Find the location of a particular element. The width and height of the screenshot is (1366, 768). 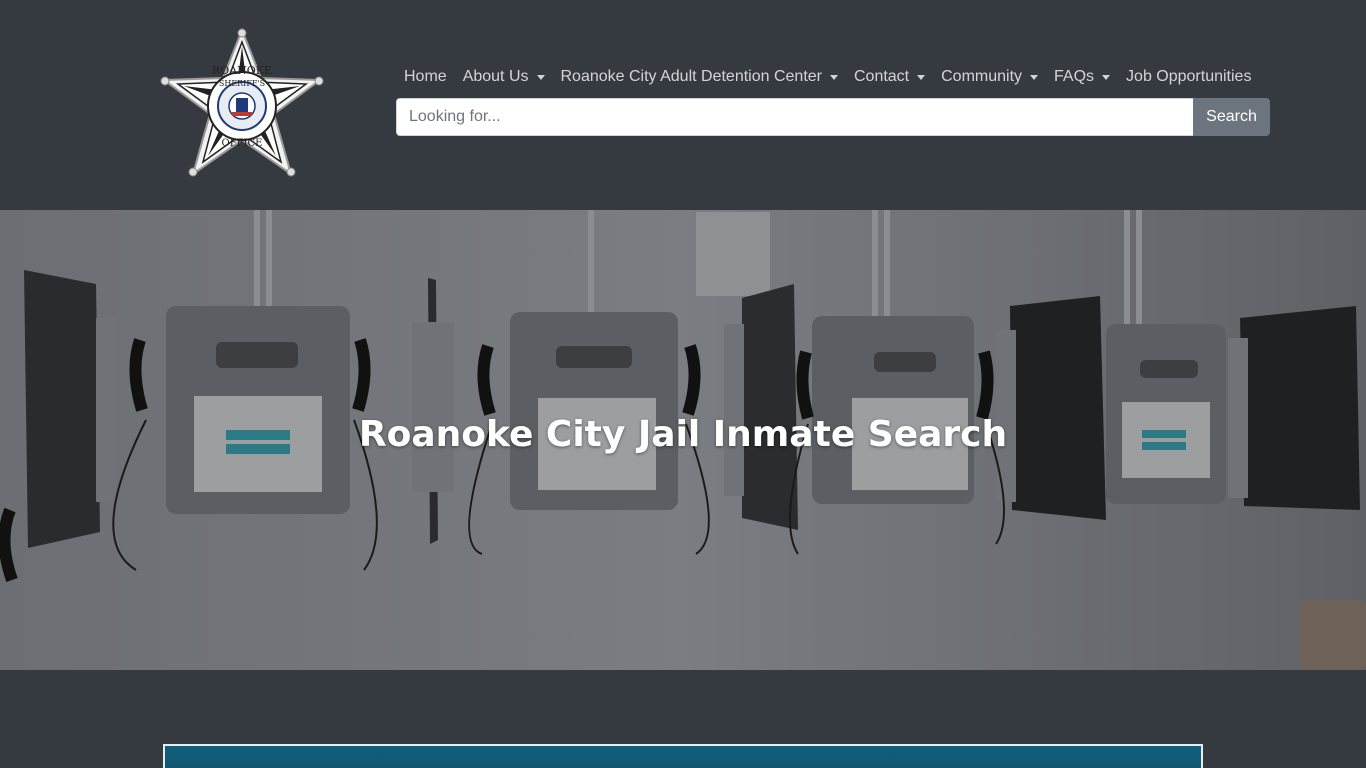

nav-about-us-label: About Us is located at coordinates (495, 76).